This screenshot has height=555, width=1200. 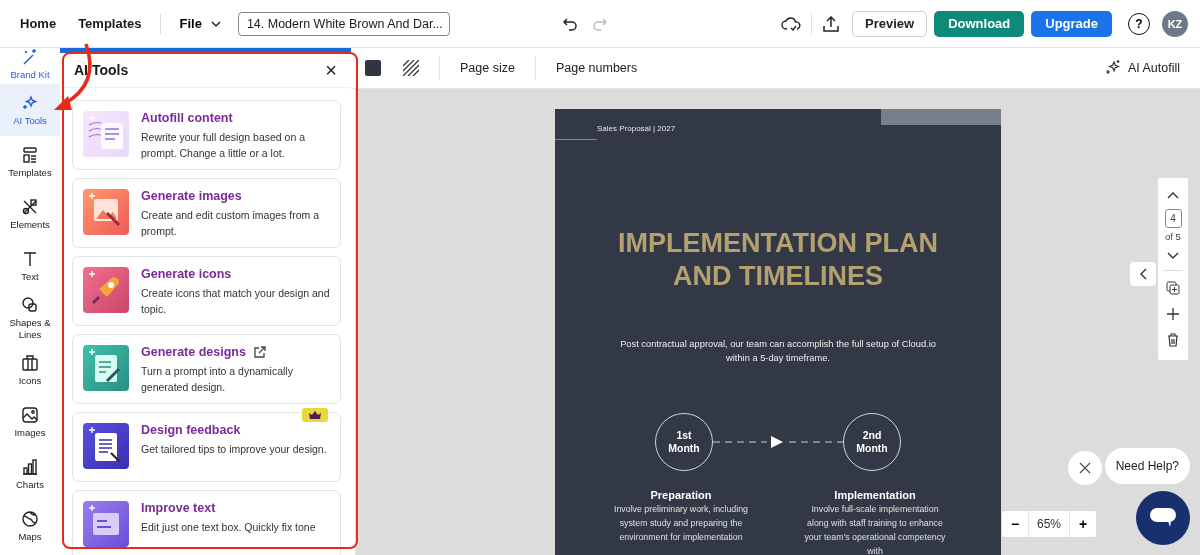 I want to click on help-button: ?, so click(x=1139, y=23).